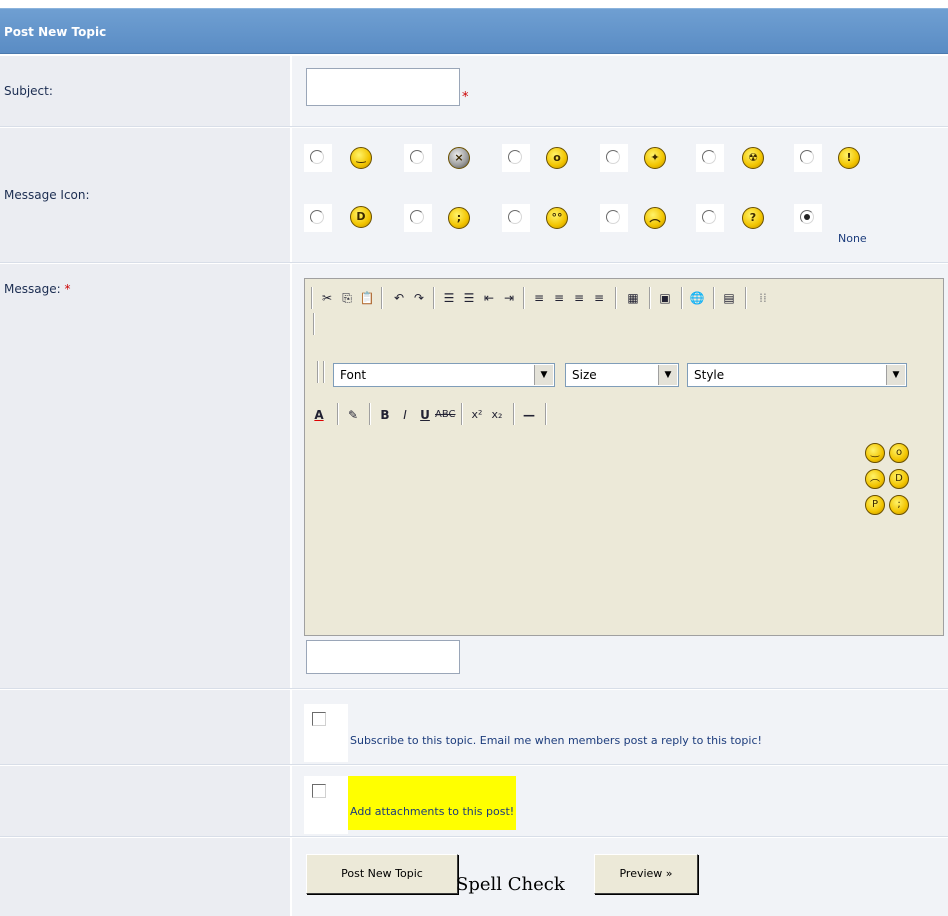 The image size is (948, 916). What do you see at coordinates (444, 375) in the screenshot?
I see `font-select: Font ▼` at bounding box center [444, 375].